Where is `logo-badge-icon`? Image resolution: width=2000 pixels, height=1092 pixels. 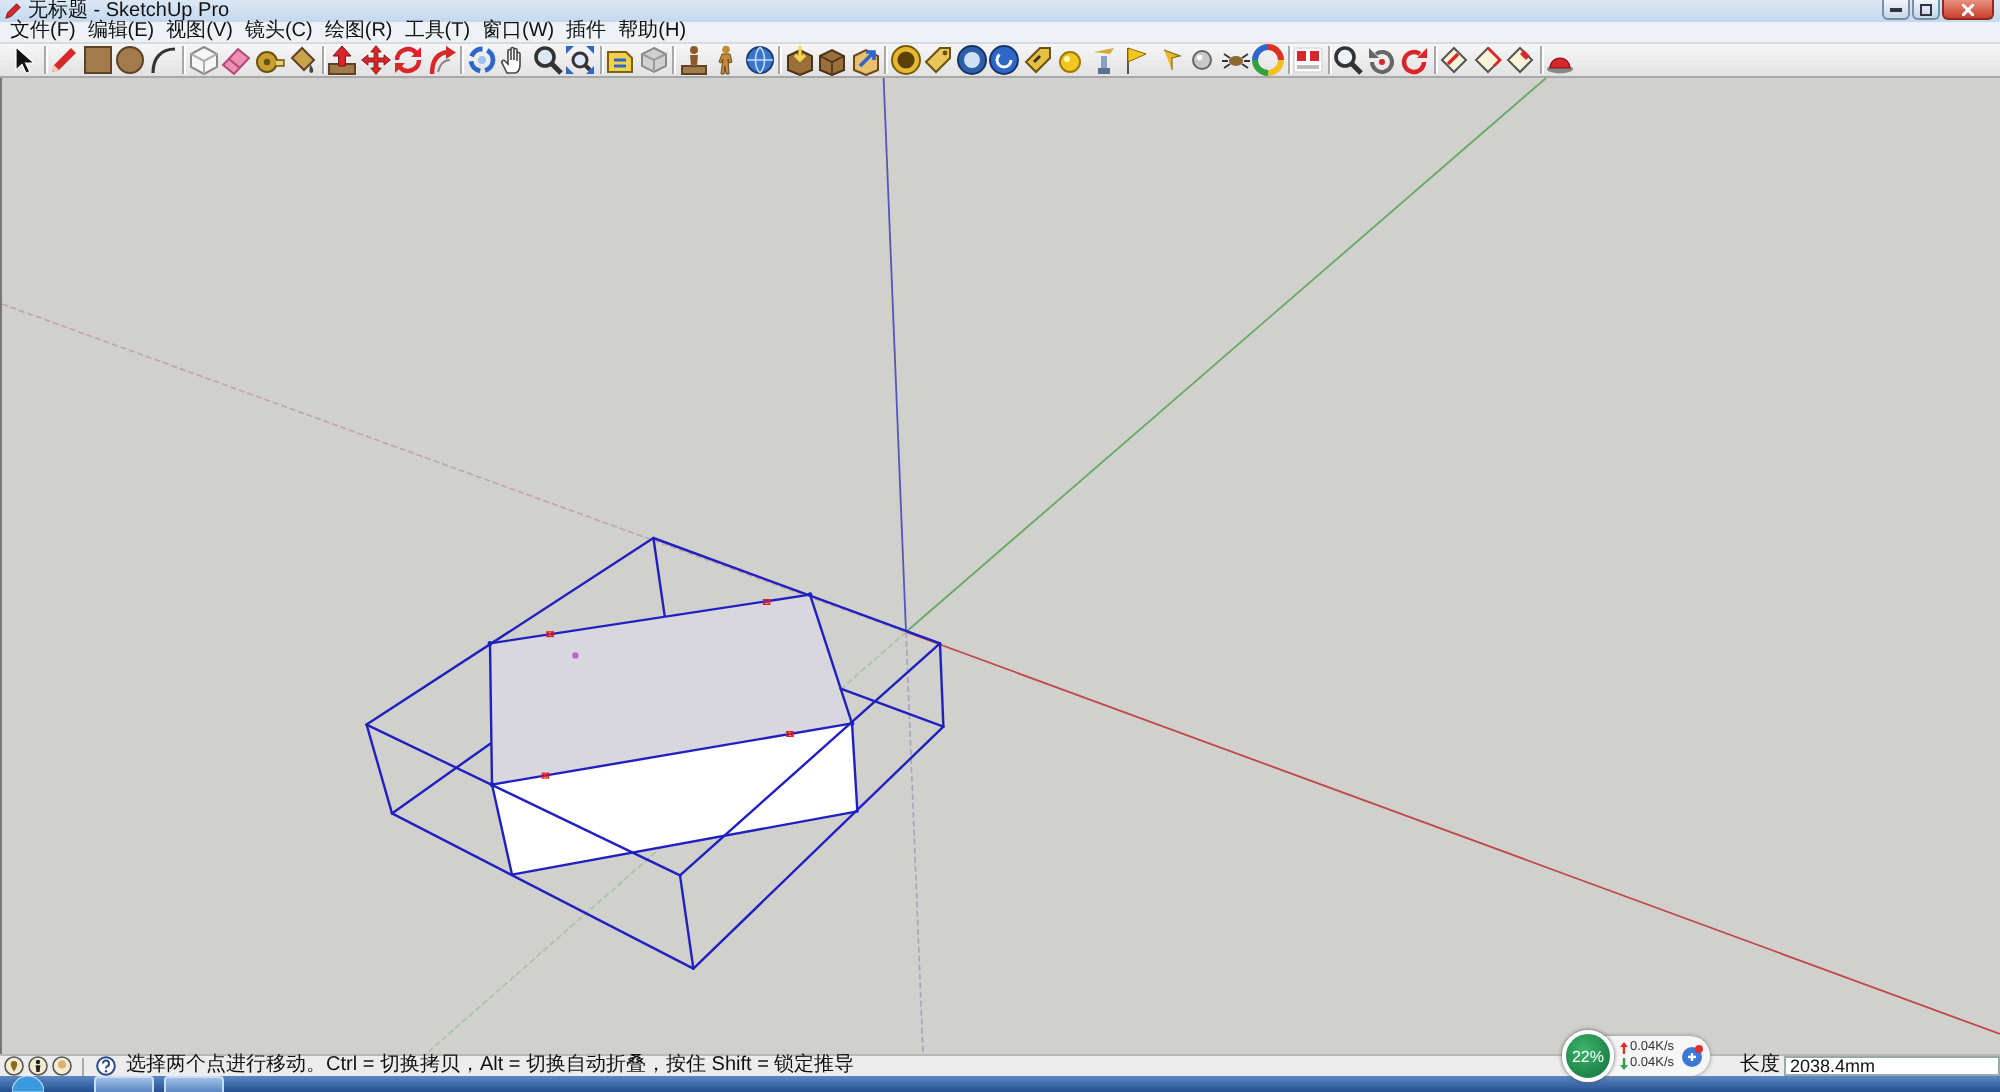 logo-badge-icon is located at coordinates (1308, 60).